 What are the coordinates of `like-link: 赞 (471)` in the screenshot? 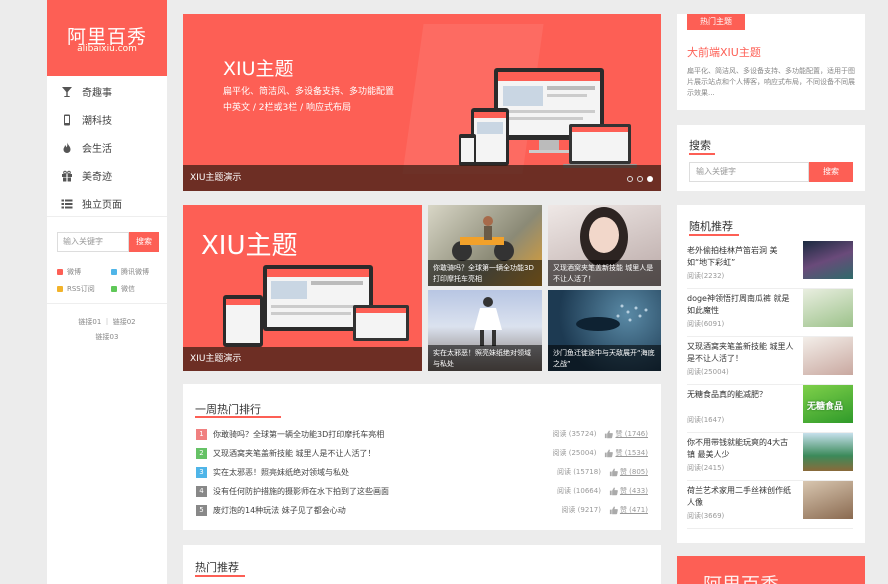 It's located at (628, 510).